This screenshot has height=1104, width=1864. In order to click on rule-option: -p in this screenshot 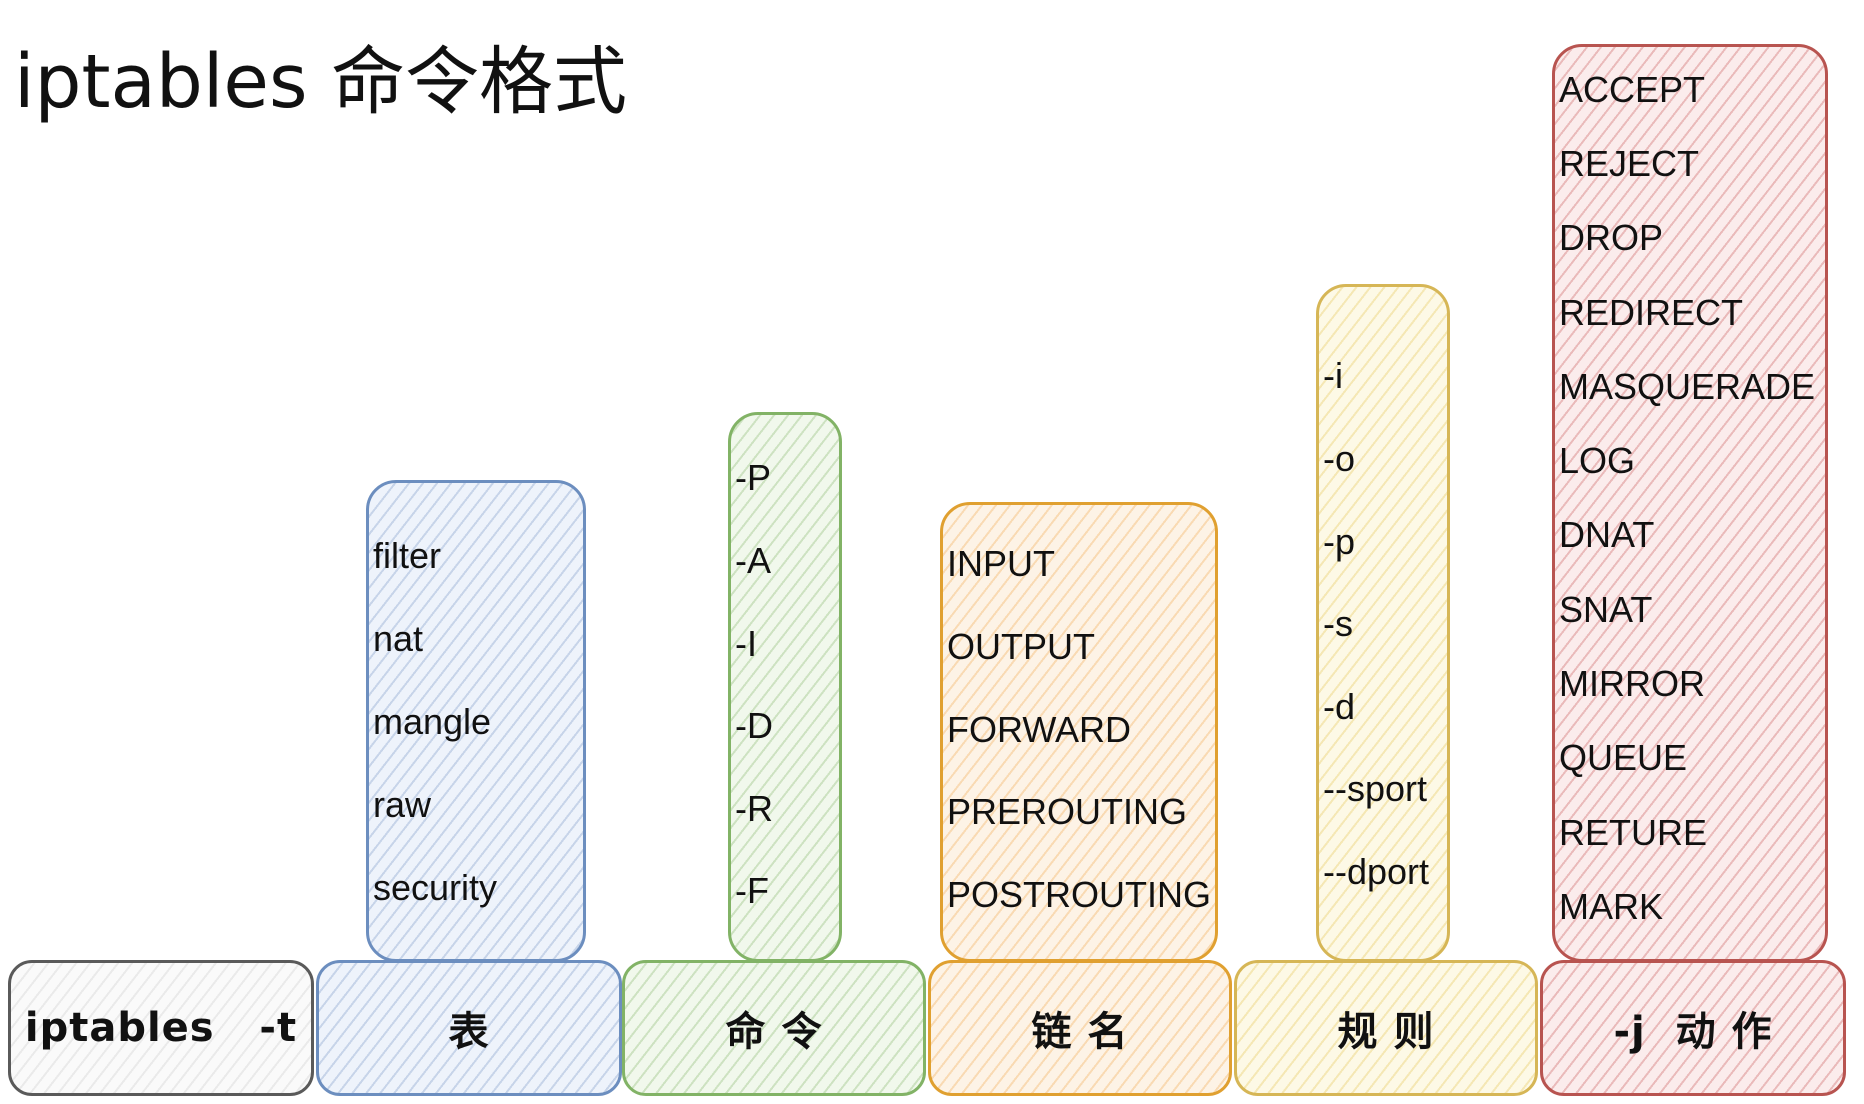, I will do `click(1339, 541)`.